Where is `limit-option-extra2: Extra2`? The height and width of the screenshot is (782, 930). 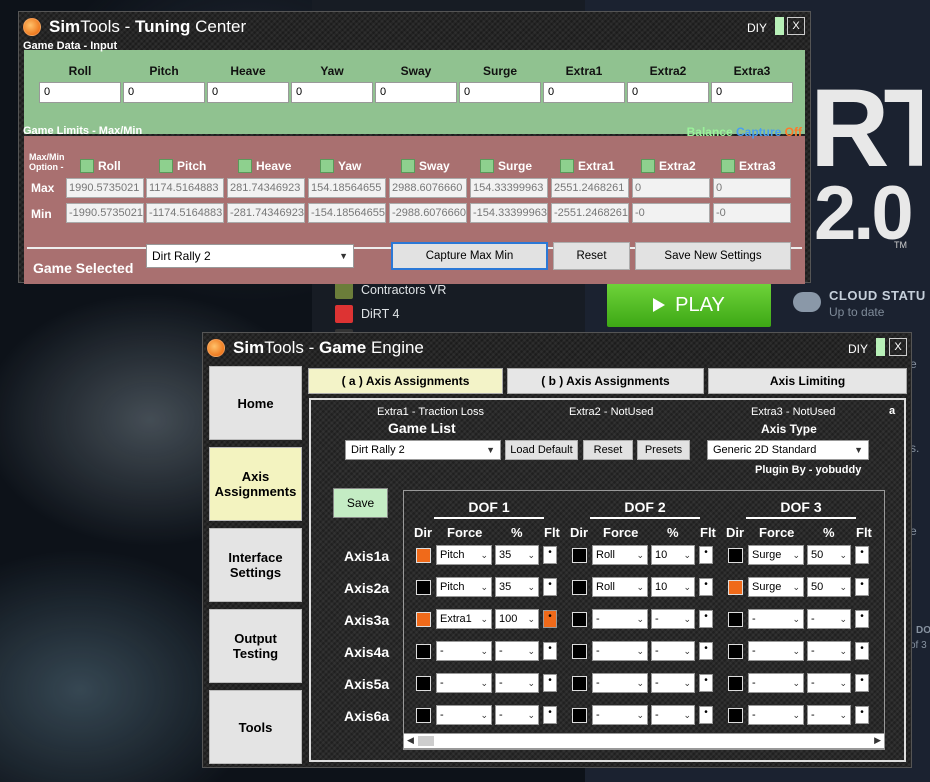
limit-option-extra2: Extra2 is located at coordinates (668, 166).